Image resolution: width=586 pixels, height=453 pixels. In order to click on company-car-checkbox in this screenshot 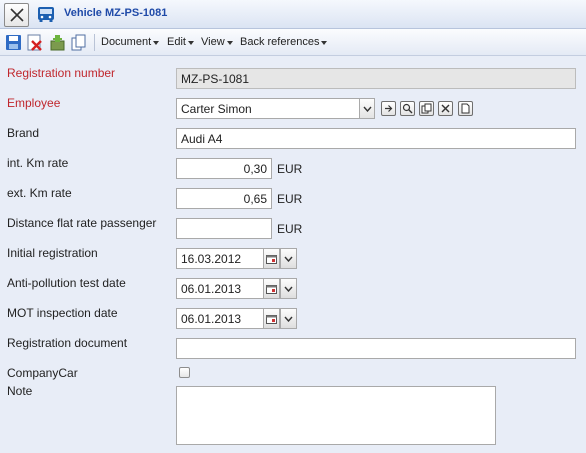, I will do `click(184, 372)`.